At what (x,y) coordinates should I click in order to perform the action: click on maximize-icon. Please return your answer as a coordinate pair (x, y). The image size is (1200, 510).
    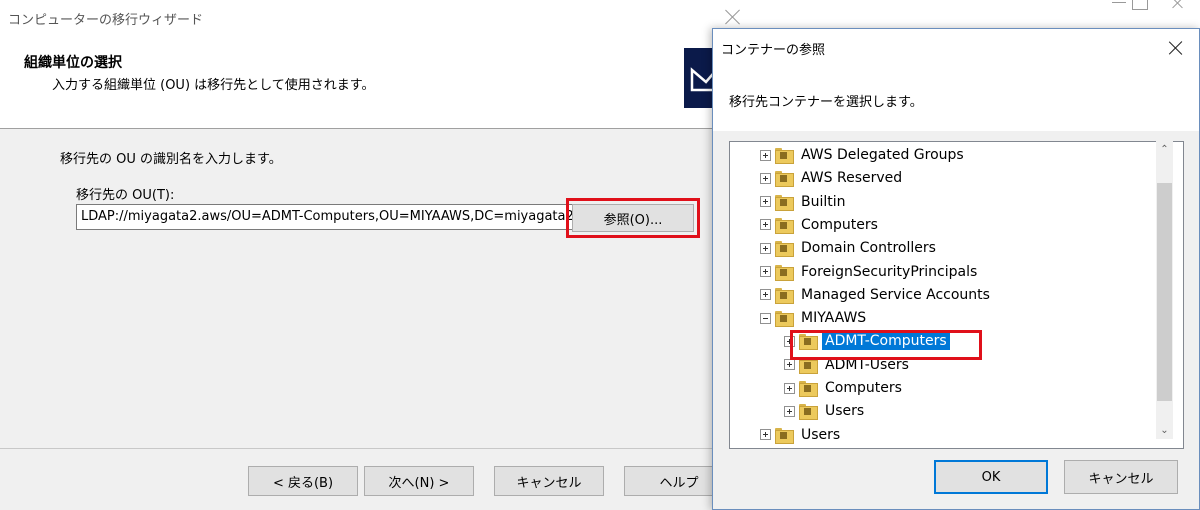
    Looking at the image, I should click on (1140, 5).